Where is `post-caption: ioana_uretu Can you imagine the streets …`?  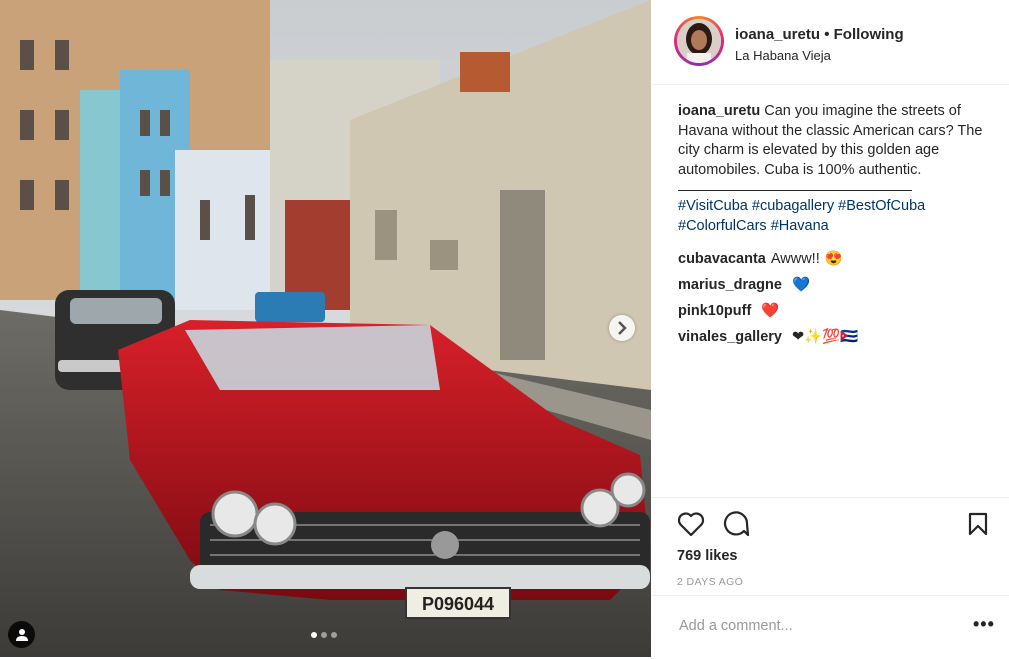
post-caption: ioana_uretu Can you imagine the streets … is located at coordinates (837, 169).